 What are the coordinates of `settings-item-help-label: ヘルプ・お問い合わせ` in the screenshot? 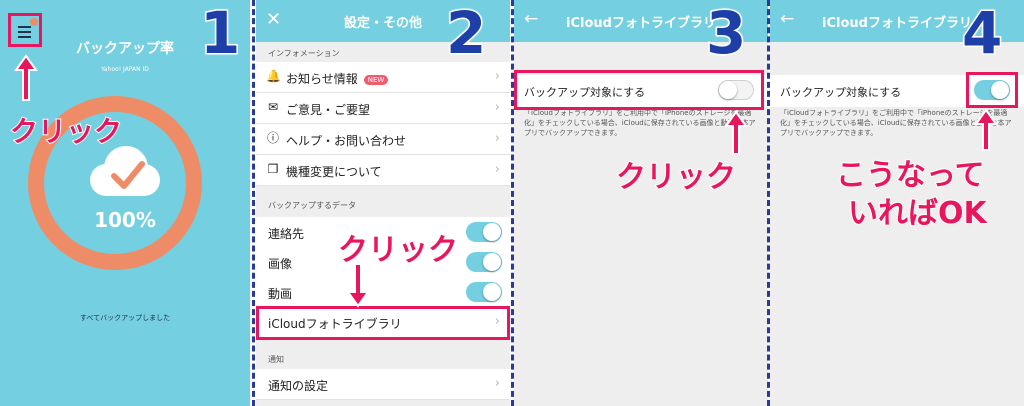 It's located at (346, 141).